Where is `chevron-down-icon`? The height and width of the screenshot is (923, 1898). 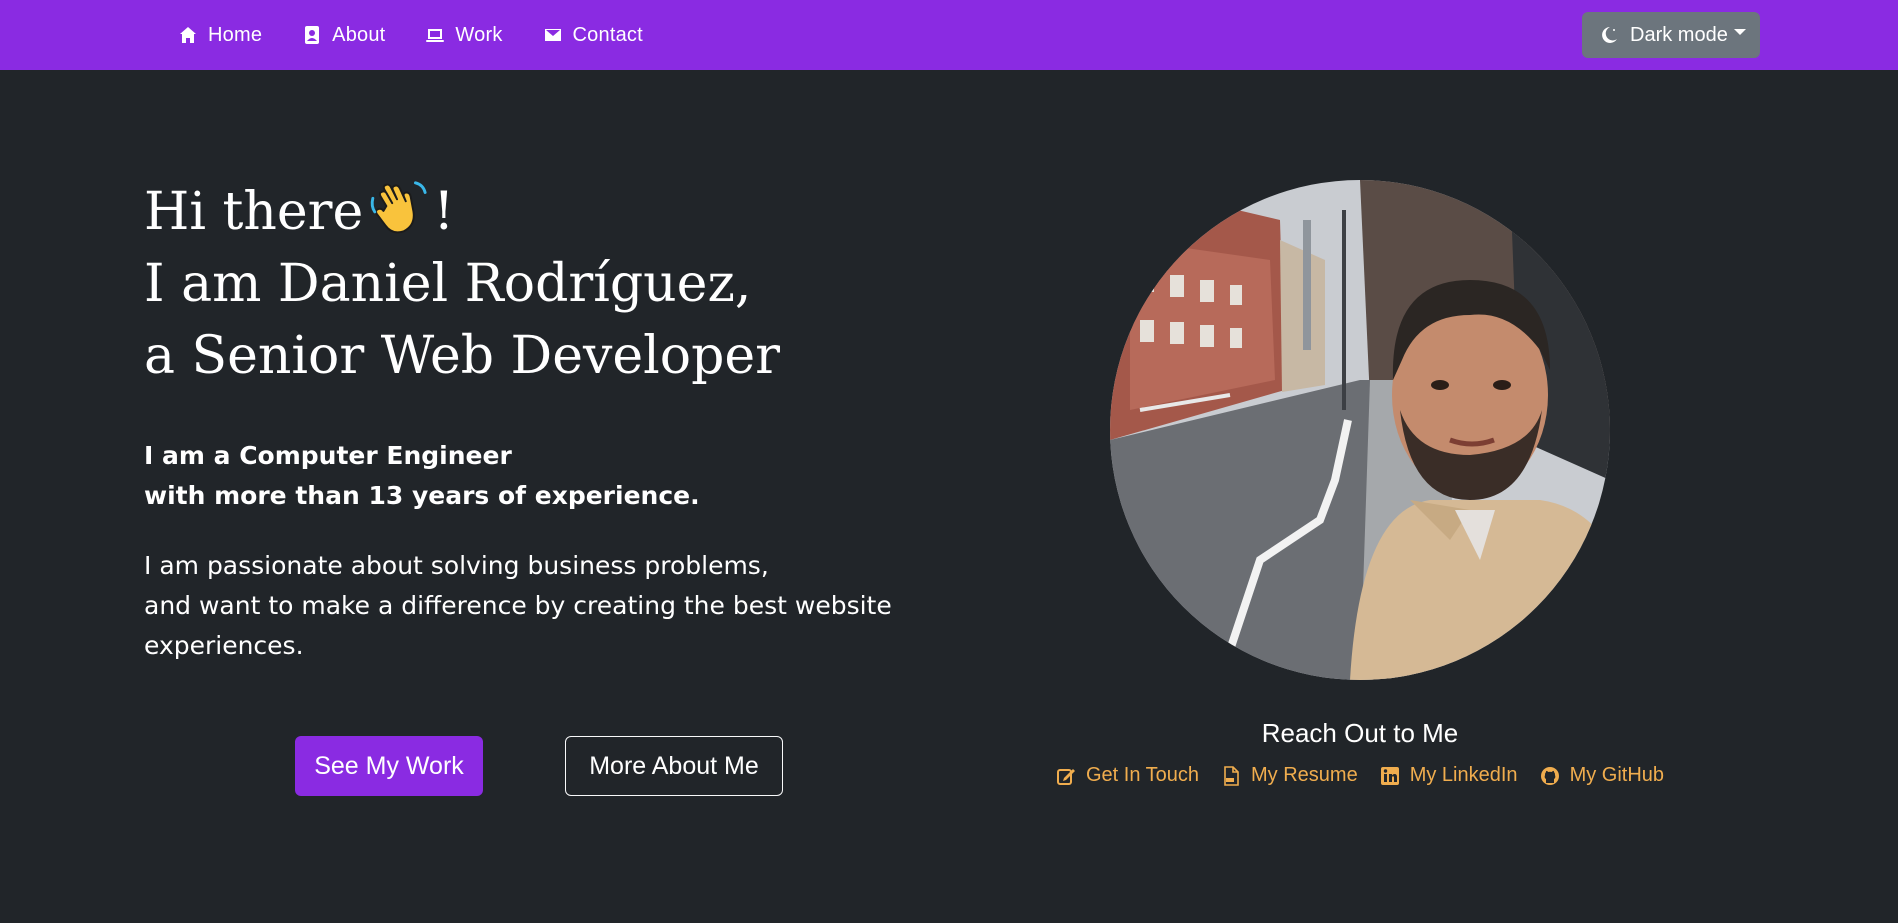
chevron-down-icon is located at coordinates (1739, 32).